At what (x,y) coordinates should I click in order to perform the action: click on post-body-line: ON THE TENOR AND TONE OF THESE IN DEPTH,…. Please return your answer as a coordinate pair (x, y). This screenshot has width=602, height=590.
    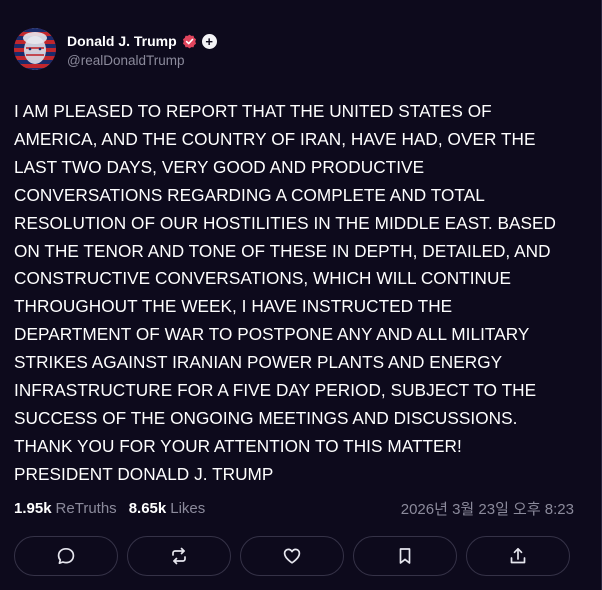
    Looking at the image, I should click on (282, 250).